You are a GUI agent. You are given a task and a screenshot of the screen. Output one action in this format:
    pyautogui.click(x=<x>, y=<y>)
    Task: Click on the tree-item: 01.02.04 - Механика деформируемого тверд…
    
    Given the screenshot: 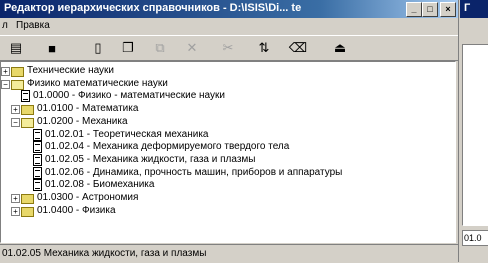 What is the action you would take?
    pyautogui.click(x=226, y=147)
    